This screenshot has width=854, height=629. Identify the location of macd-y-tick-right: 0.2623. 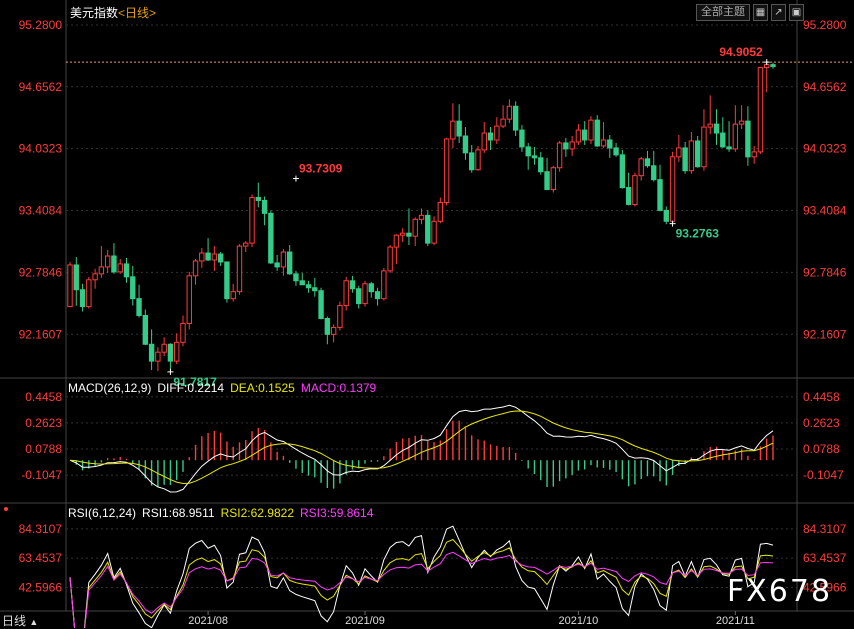
(821, 423).